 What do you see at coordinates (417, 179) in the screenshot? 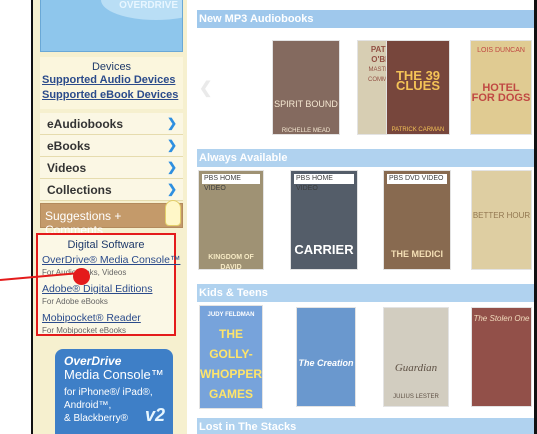
I see `publisher-label: PBS DVD VIDEO` at bounding box center [417, 179].